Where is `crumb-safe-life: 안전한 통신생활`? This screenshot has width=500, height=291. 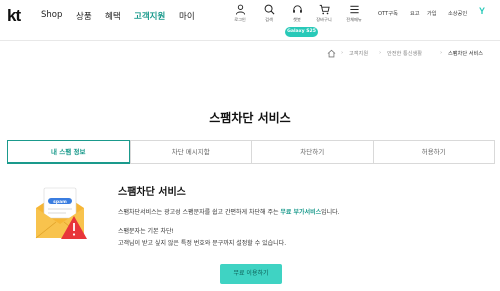 crumb-safe-life: 안전한 통신생활 is located at coordinates (404, 55).